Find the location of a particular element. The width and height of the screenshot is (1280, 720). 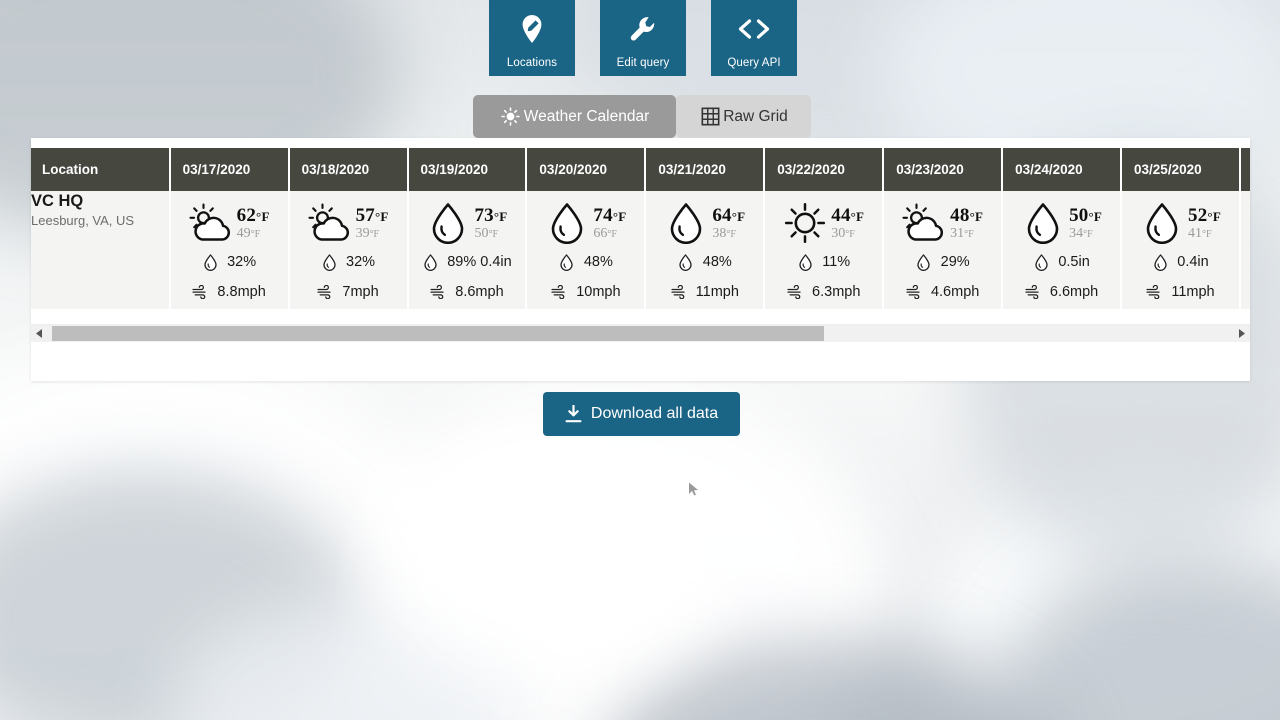

rain-icon is located at coordinates (686, 223).